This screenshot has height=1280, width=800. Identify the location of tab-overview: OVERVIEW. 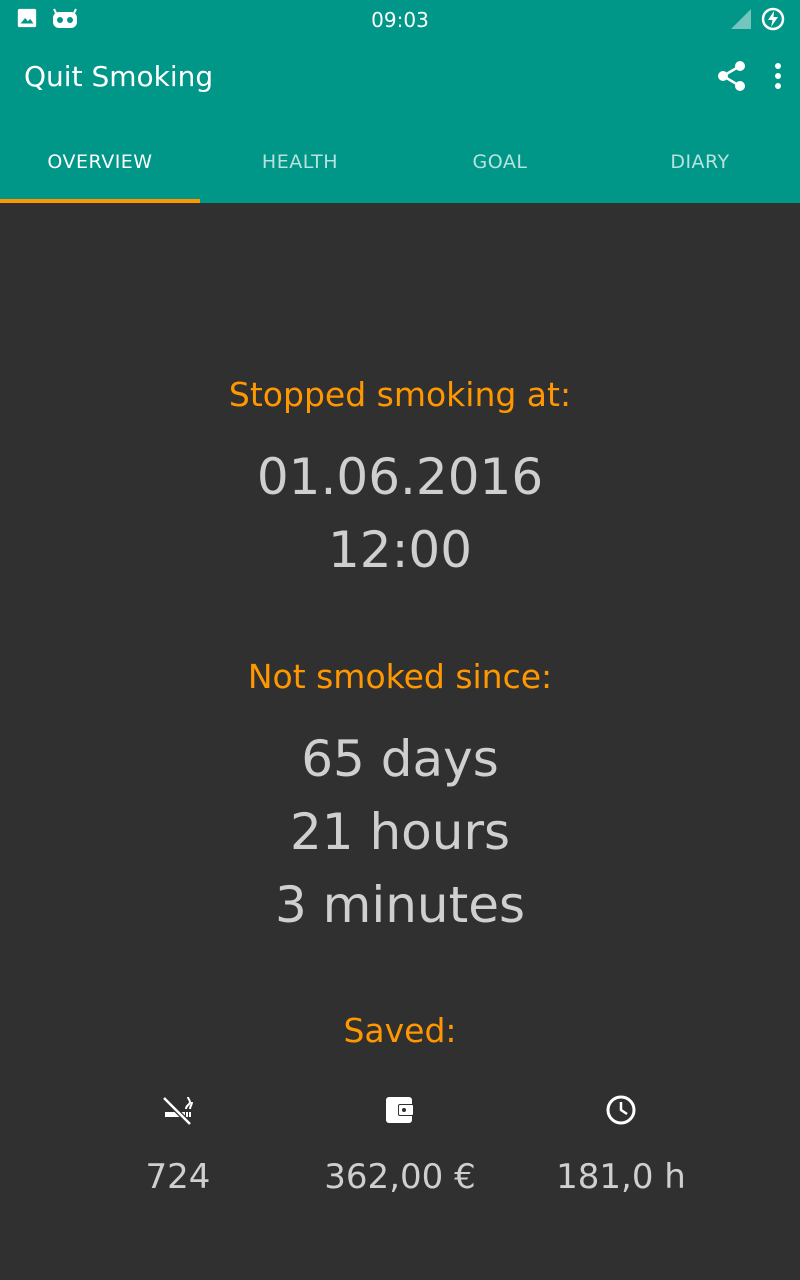
(100, 161).